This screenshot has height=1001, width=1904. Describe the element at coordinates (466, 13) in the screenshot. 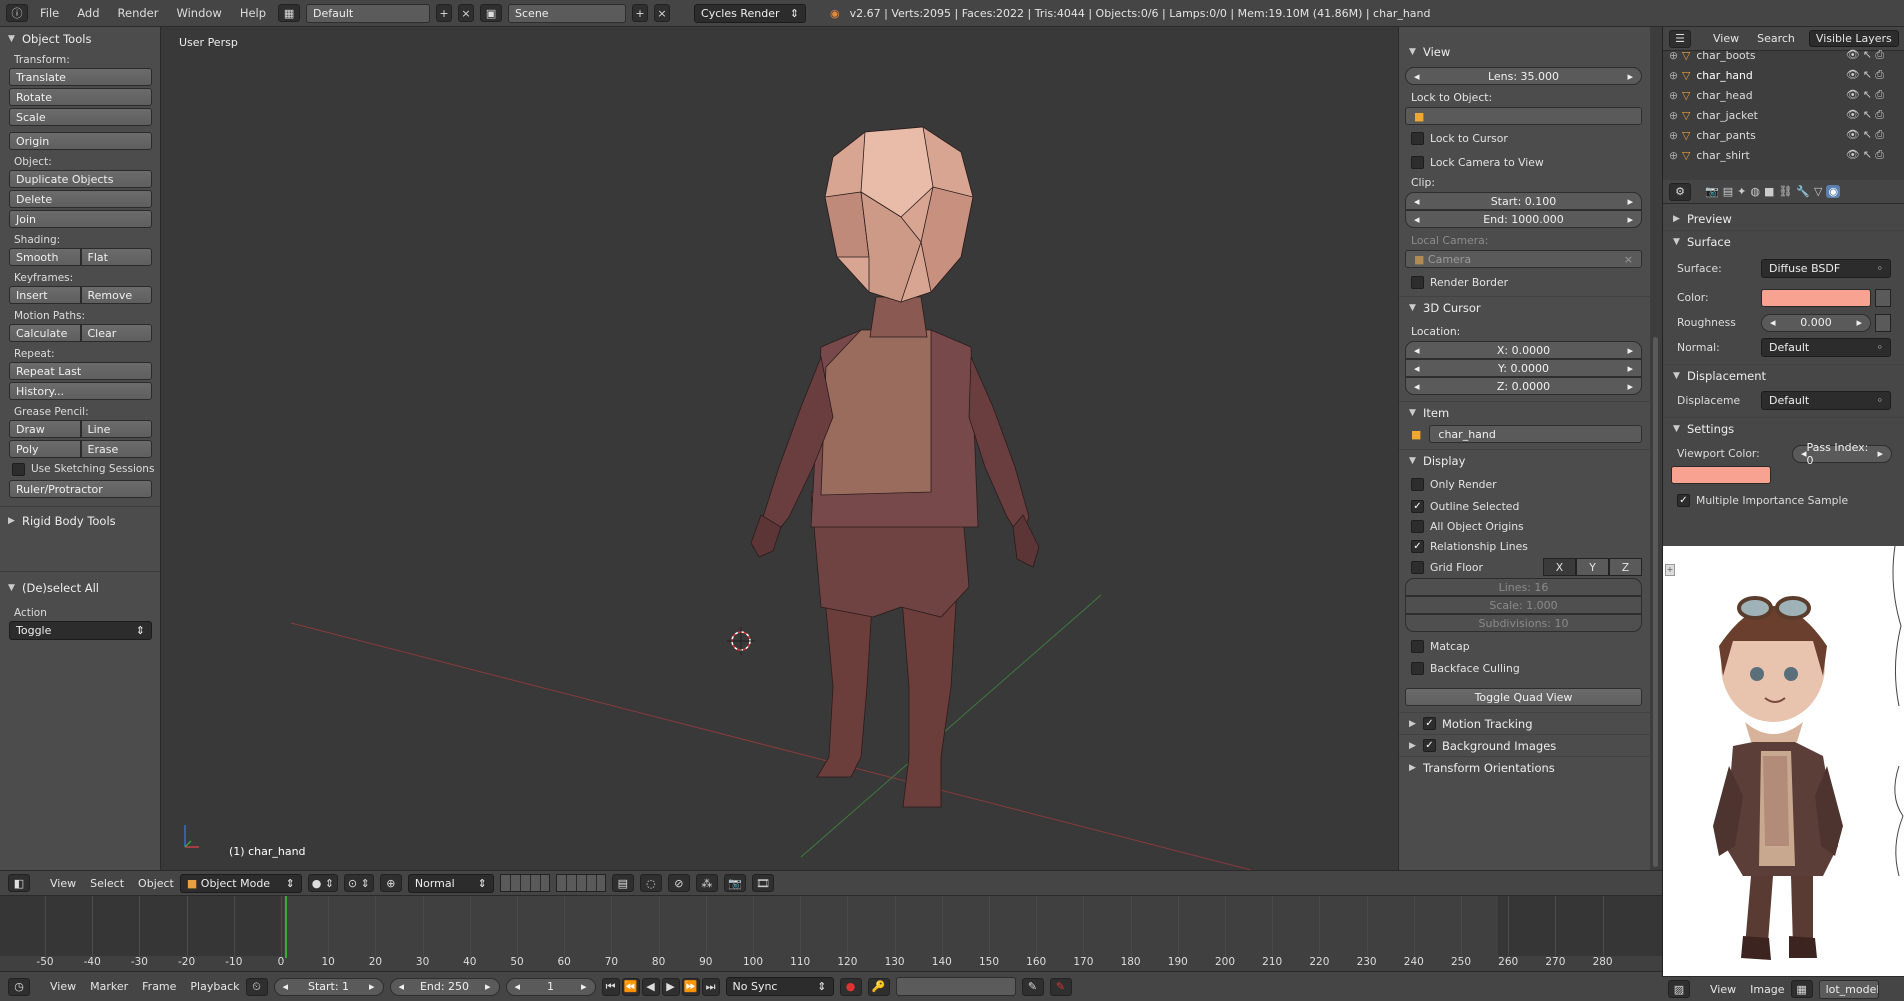

I see `close-layout-icon: ×` at that location.